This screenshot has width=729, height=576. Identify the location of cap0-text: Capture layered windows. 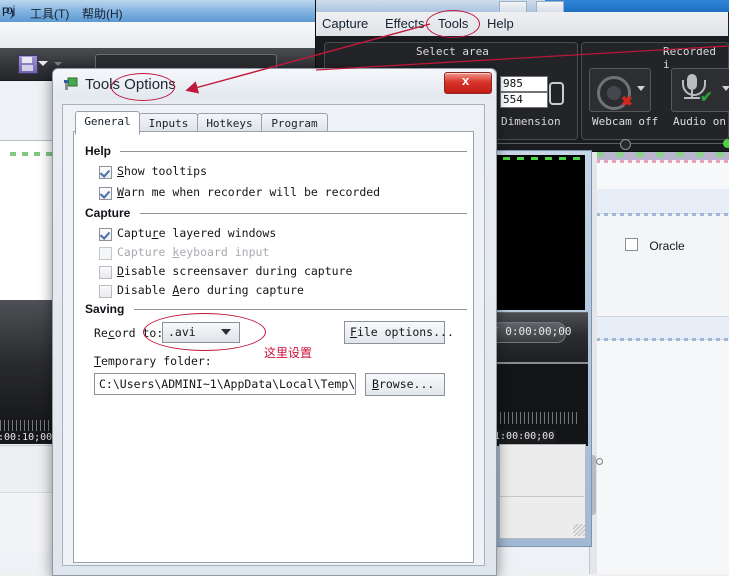
(197, 233).